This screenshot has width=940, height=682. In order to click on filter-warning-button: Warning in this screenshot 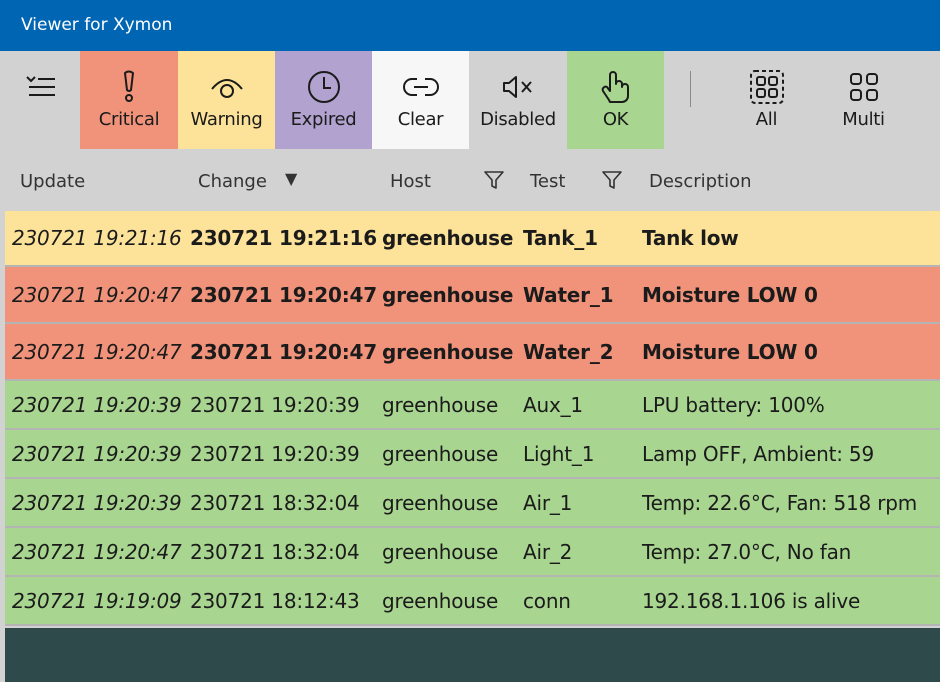, I will do `click(226, 100)`.